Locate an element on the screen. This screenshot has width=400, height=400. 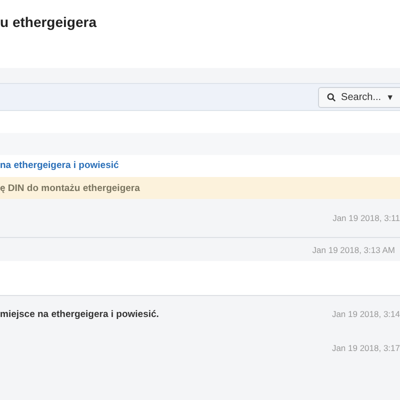
timestamp: Jan 19 2018, 3:13 AM is located at coordinates (353, 249).